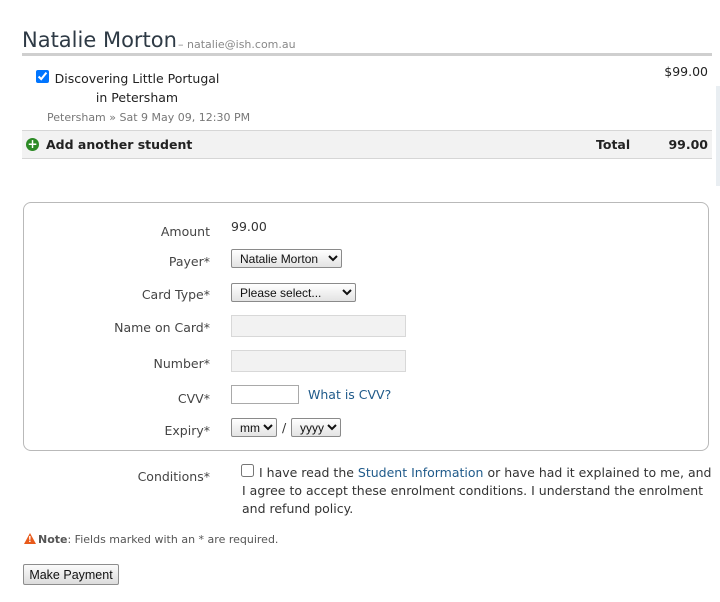  I want to click on student-information-link: Student Information, so click(421, 472).